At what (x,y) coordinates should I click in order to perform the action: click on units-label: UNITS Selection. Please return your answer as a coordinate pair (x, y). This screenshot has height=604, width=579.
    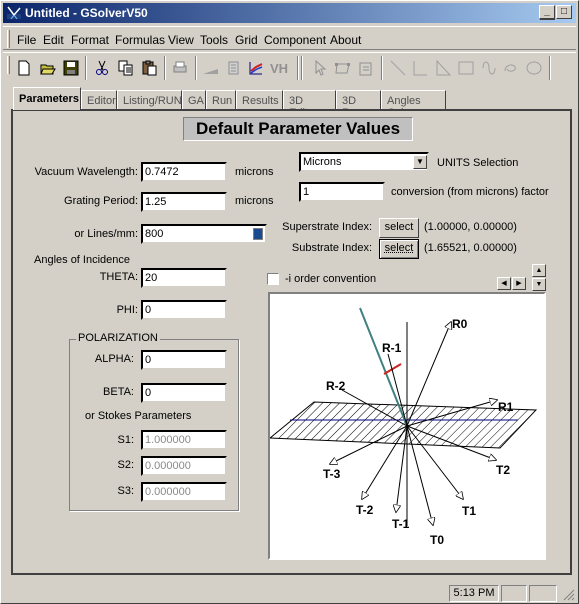
    Looking at the image, I should click on (478, 163).